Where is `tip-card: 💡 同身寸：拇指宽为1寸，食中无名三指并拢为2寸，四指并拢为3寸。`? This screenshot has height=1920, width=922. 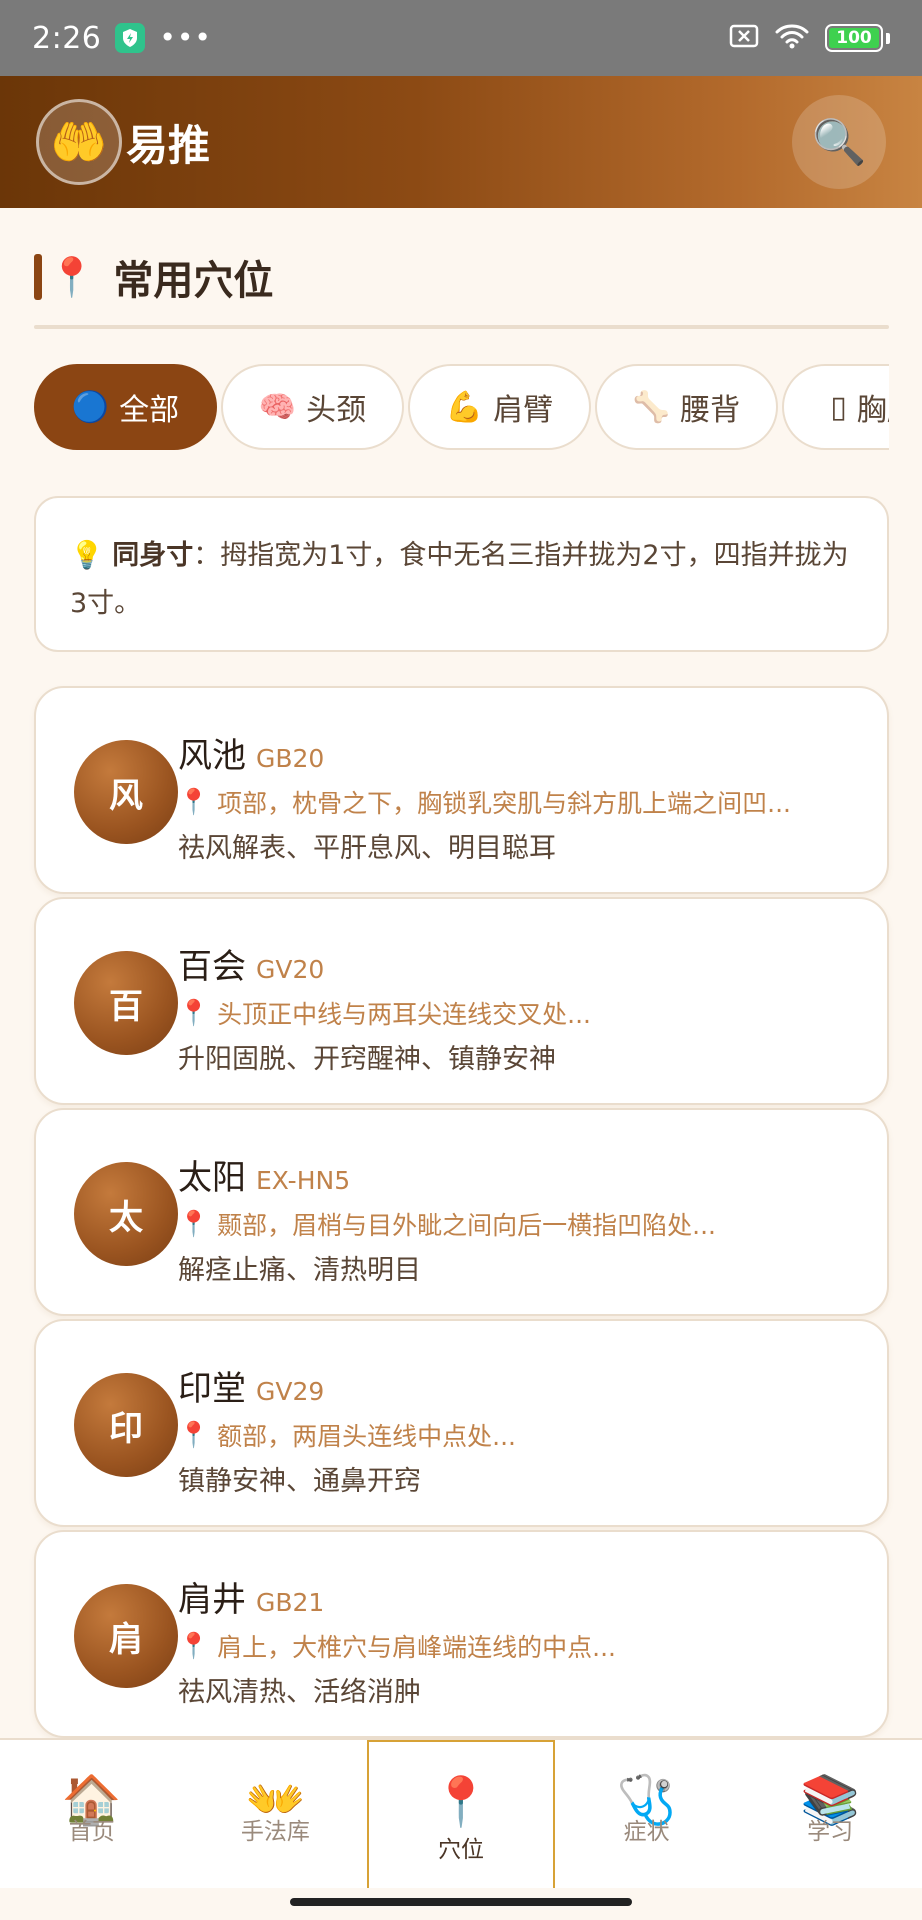
tip-card: 💡 同身寸：拇指宽为1寸，食中无名三指并拢为2寸，四指并拢为3寸。 is located at coordinates (461, 574).